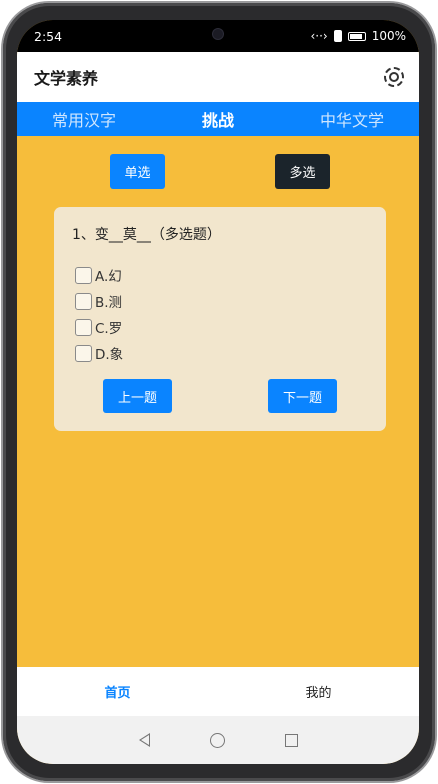 This screenshot has width=438, height=784. What do you see at coordinates (48, 36) in the screenshot?
I see `status-time: 2:54` at bounding box center [48, 36].